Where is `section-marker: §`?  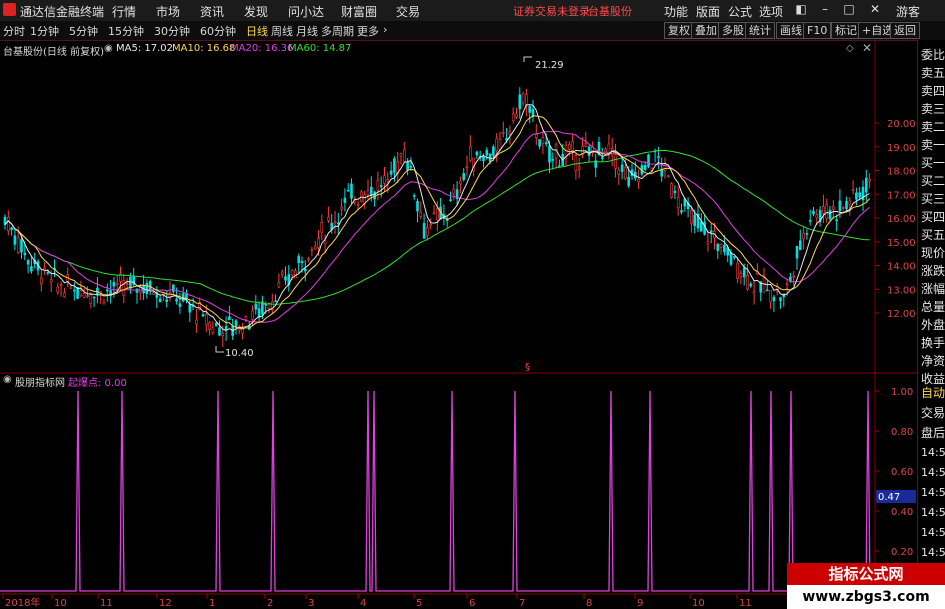
section-marker: § is located at coordinates (527, 367).